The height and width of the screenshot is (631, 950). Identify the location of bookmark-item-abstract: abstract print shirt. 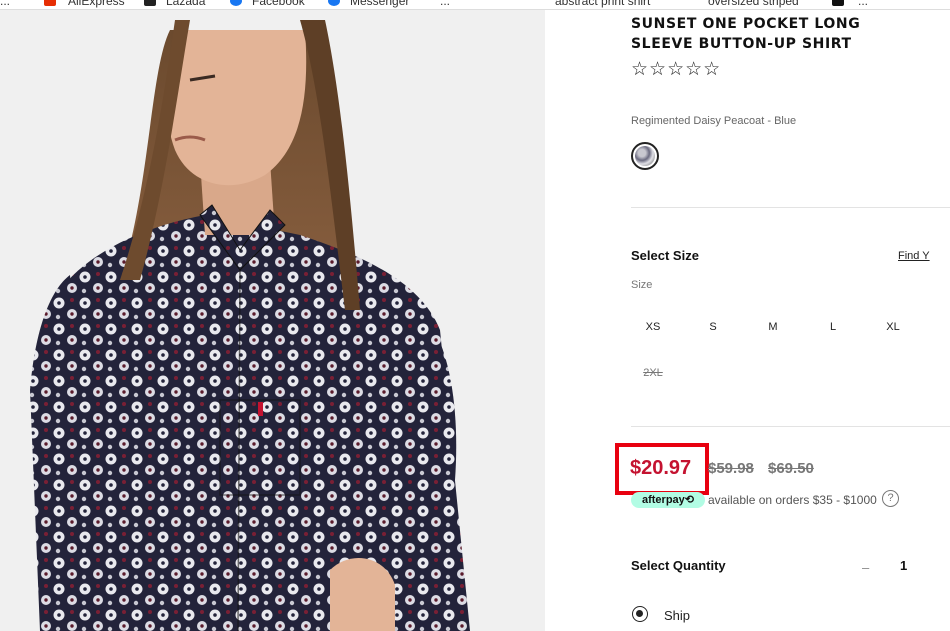
(602, 4).